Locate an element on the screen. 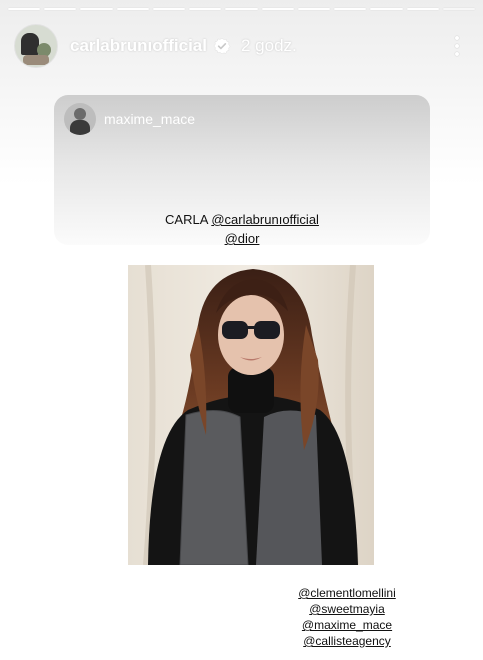  shared-post-caption: CARLA @carlabrunıofficial @dior is located at coordinates (242, 229).